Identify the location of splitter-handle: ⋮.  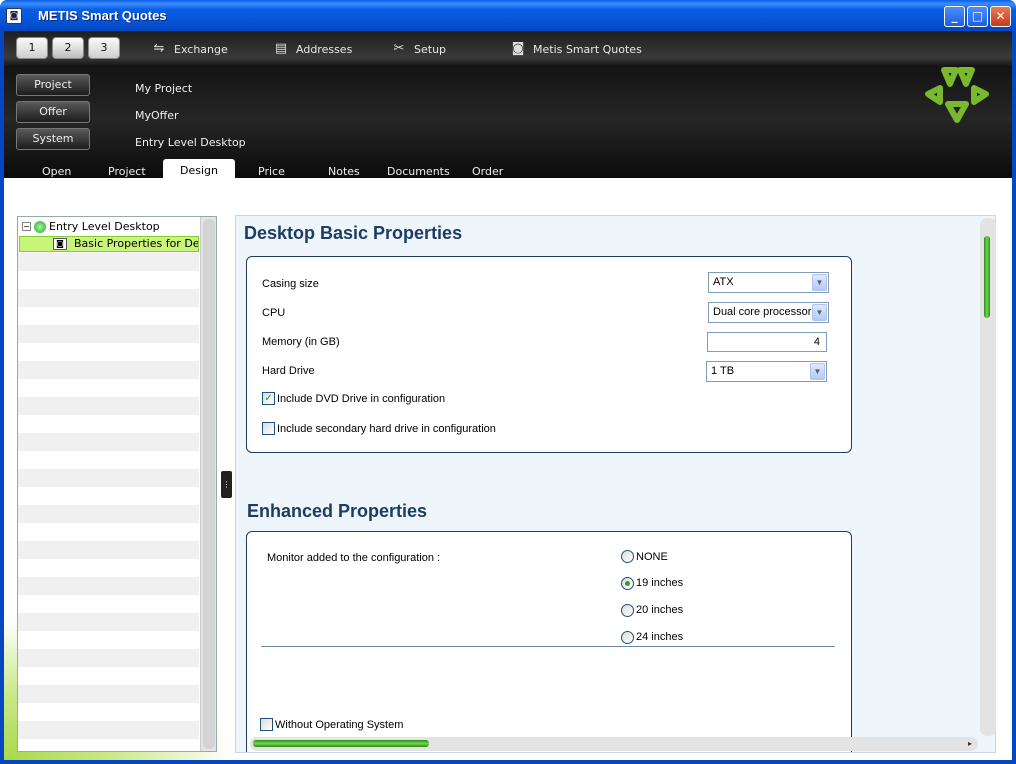
(226, 484).